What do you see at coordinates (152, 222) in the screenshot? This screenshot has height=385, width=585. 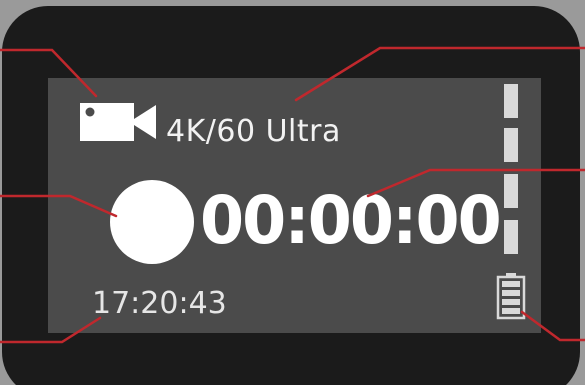 I see `record-dot-icon` at bounding box center [152, 222].